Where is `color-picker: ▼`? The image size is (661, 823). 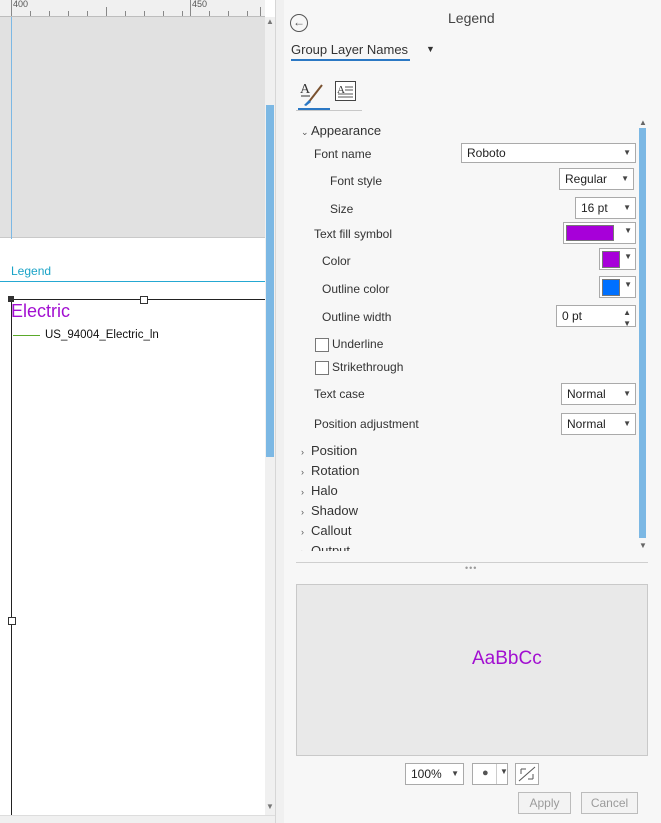
color-picker: ▼ is located at coordinates (617, 259).